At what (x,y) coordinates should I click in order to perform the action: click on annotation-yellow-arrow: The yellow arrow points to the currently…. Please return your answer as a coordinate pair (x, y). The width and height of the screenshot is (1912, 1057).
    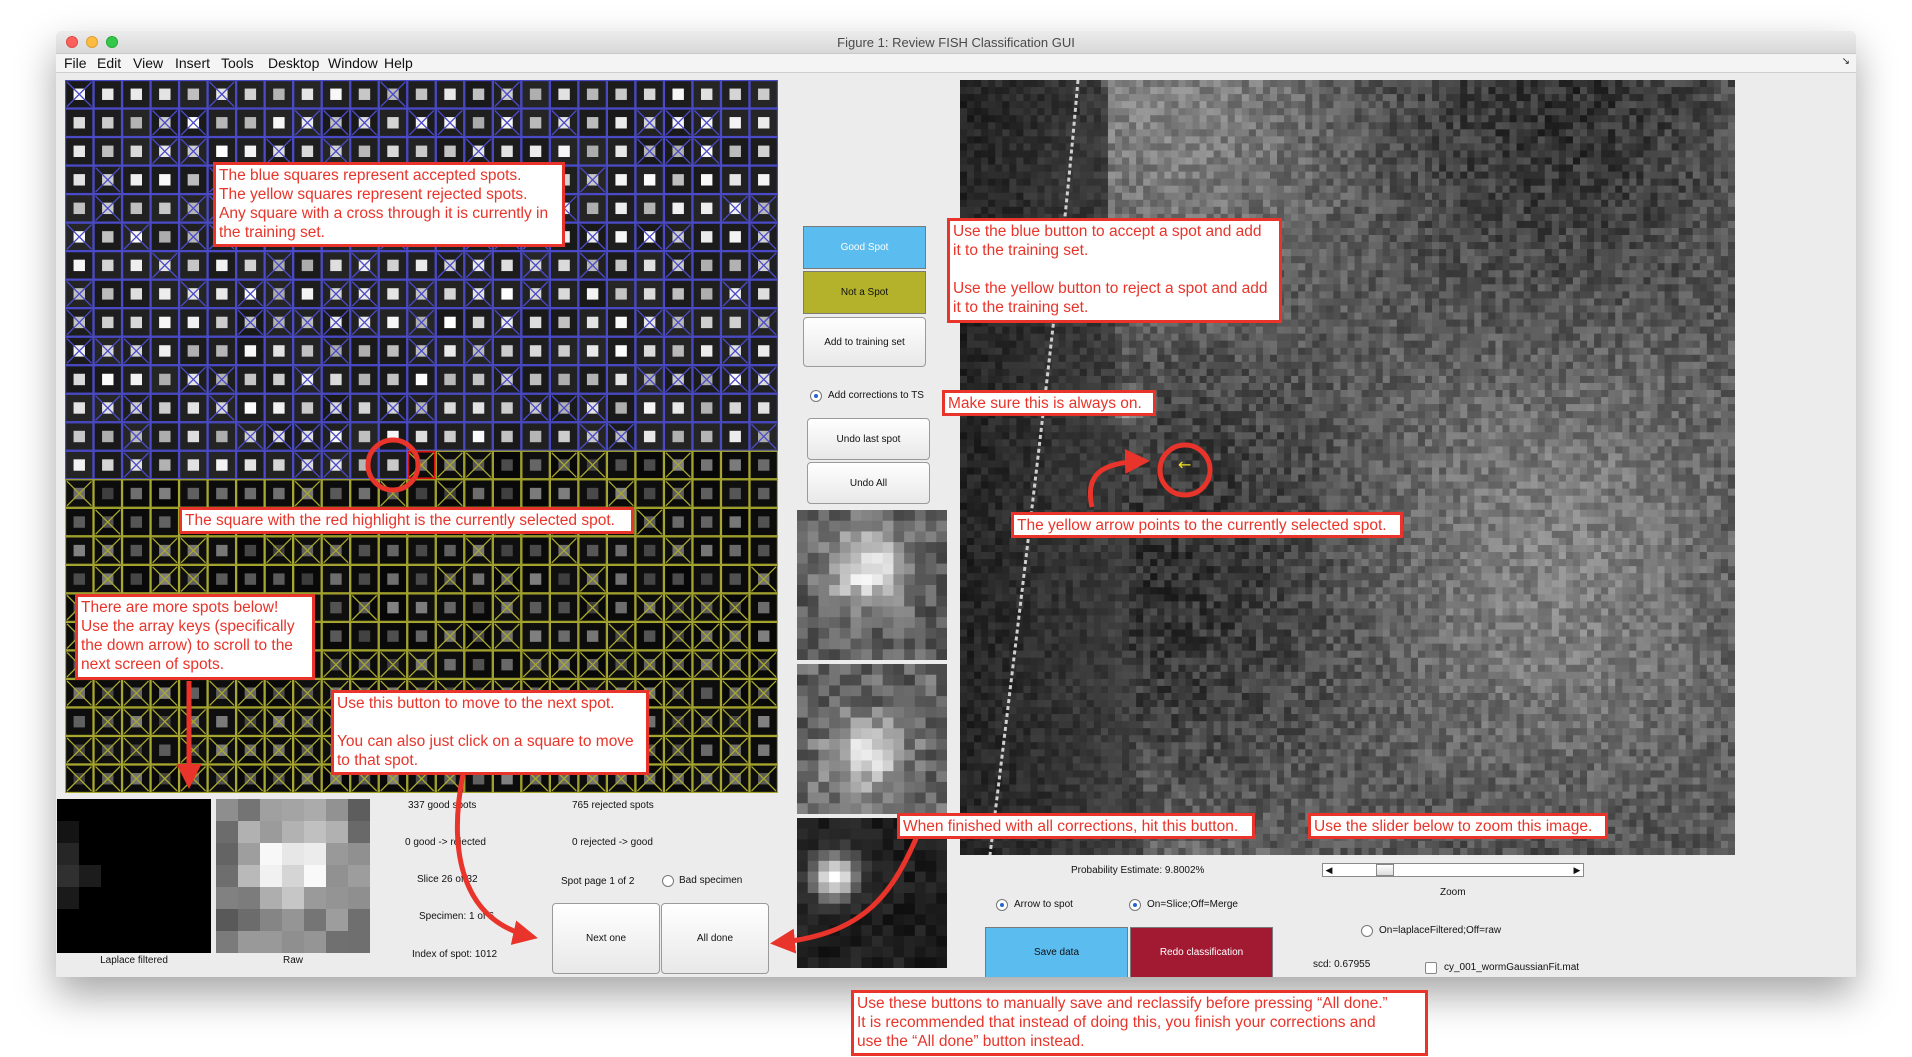
    Looking at the image, I should click on (1207, 525).